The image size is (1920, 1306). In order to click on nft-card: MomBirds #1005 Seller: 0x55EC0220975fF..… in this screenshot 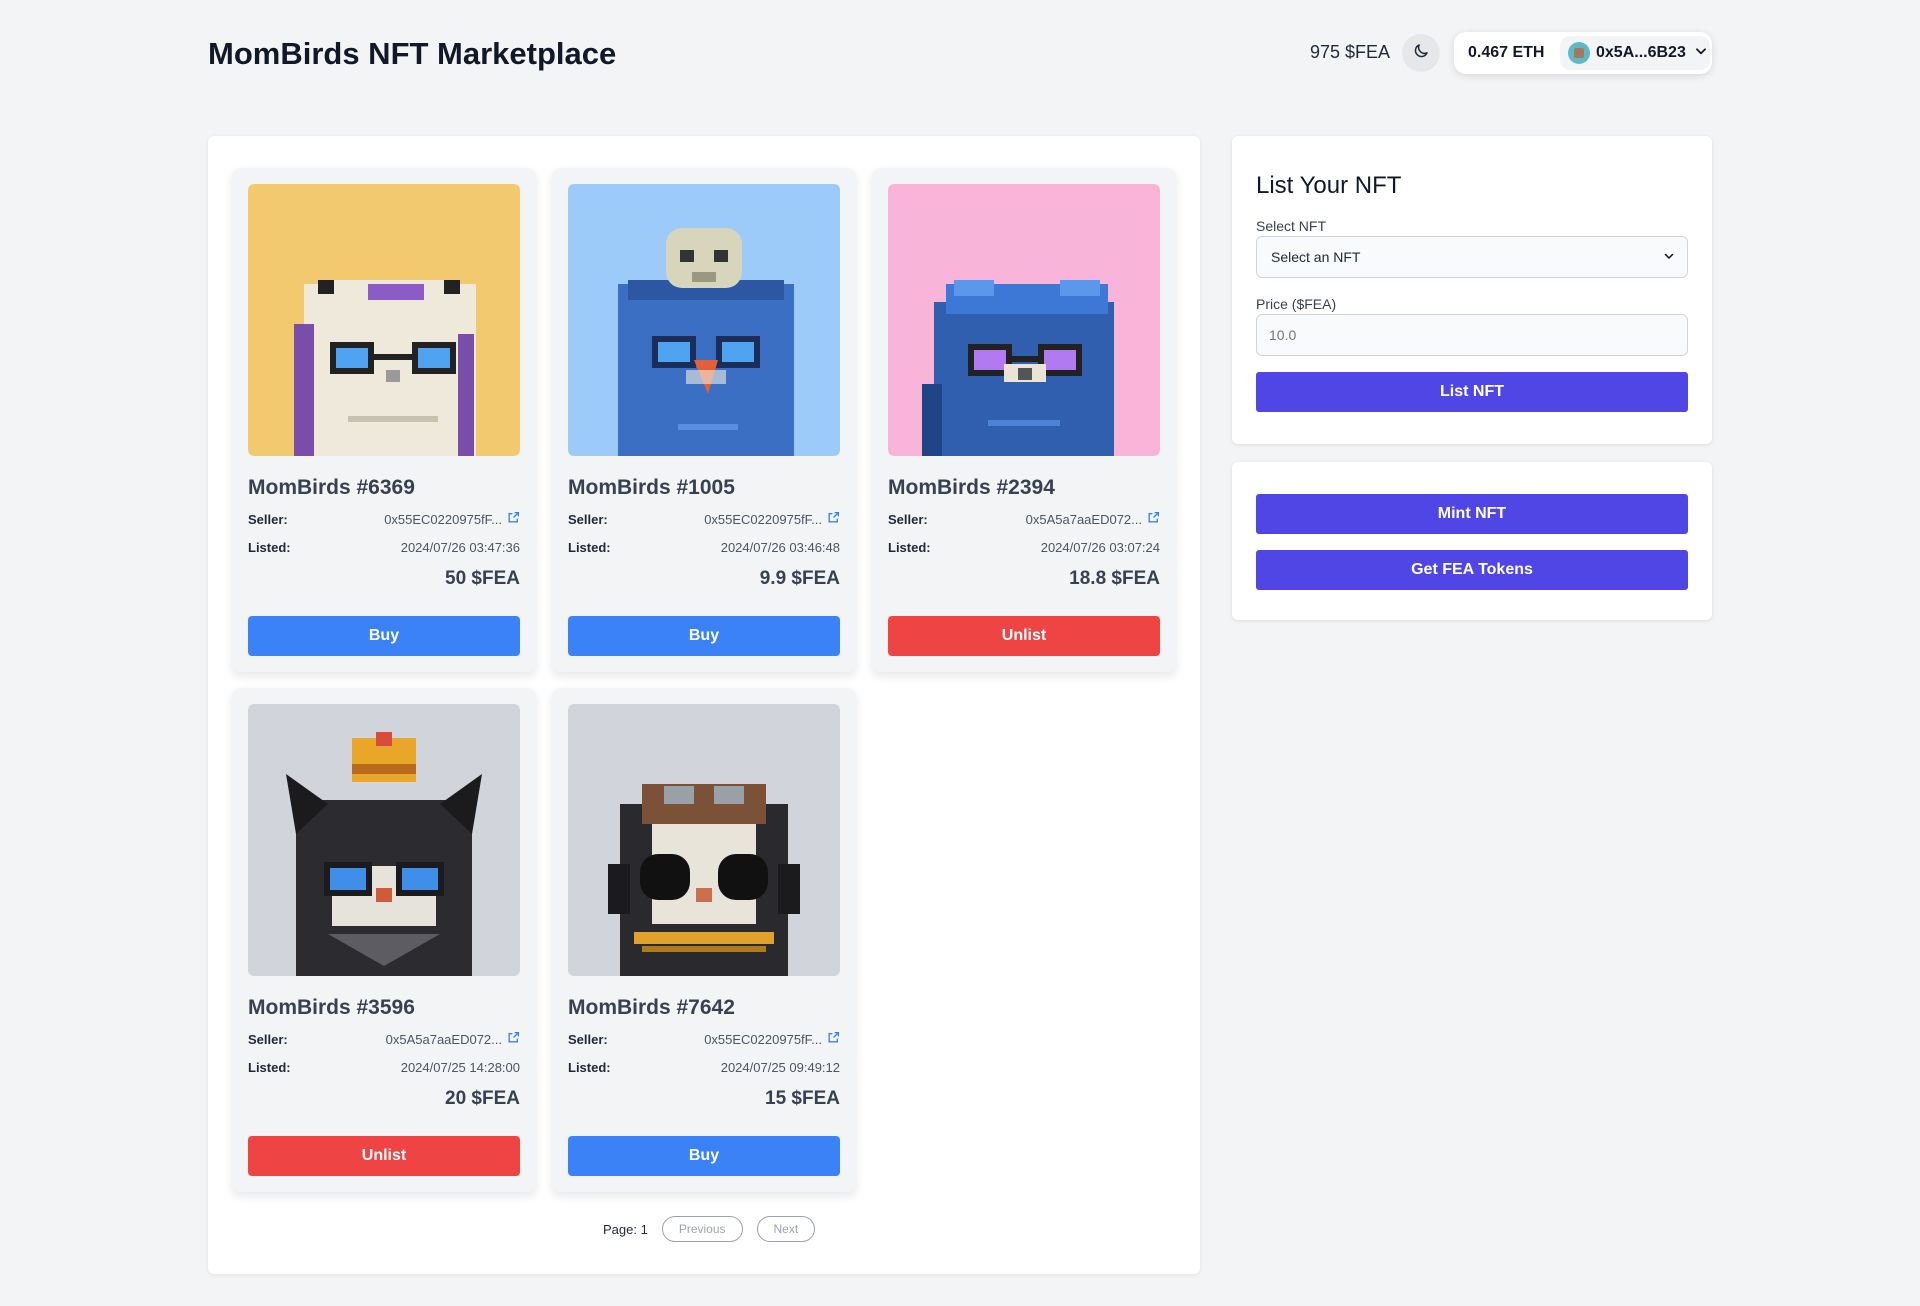, I will do `click(704, 420)`.